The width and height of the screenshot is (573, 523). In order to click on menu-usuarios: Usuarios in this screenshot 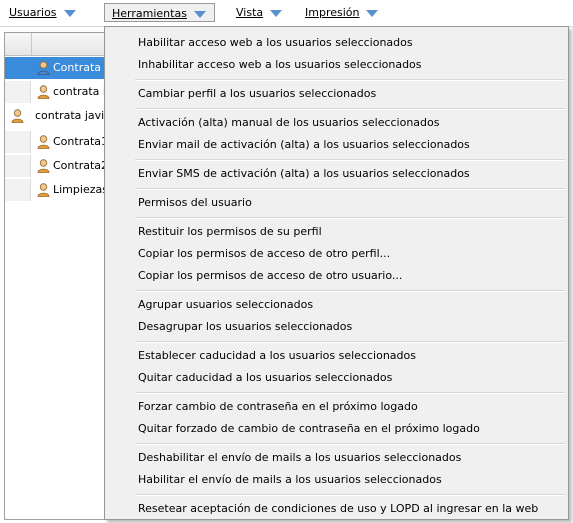, I will do `click(47, 12)`.